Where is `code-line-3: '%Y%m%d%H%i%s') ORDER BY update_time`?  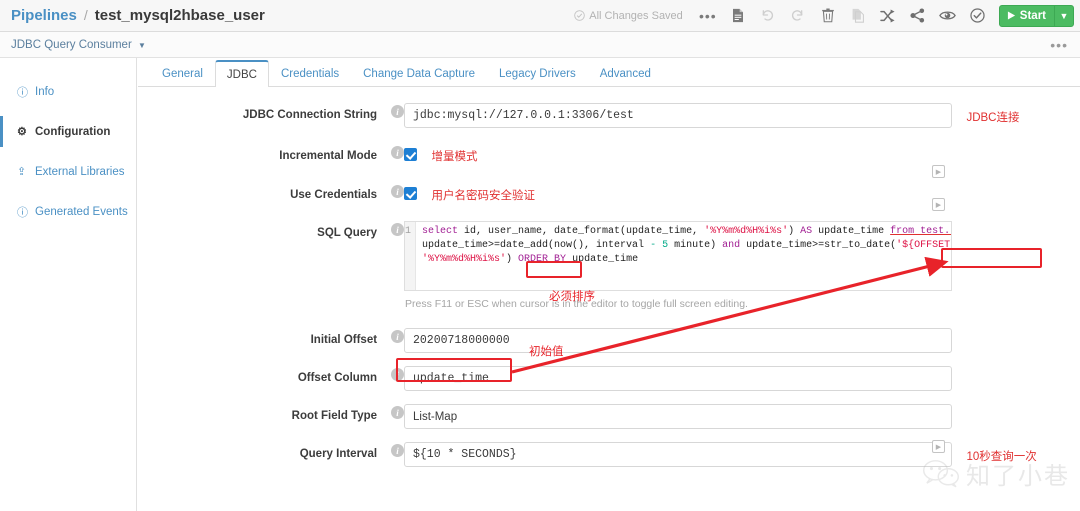 code-line-3: '%Y%m%d%H%i%s') ORDER BY update_time is located at coordinates (530, 259).